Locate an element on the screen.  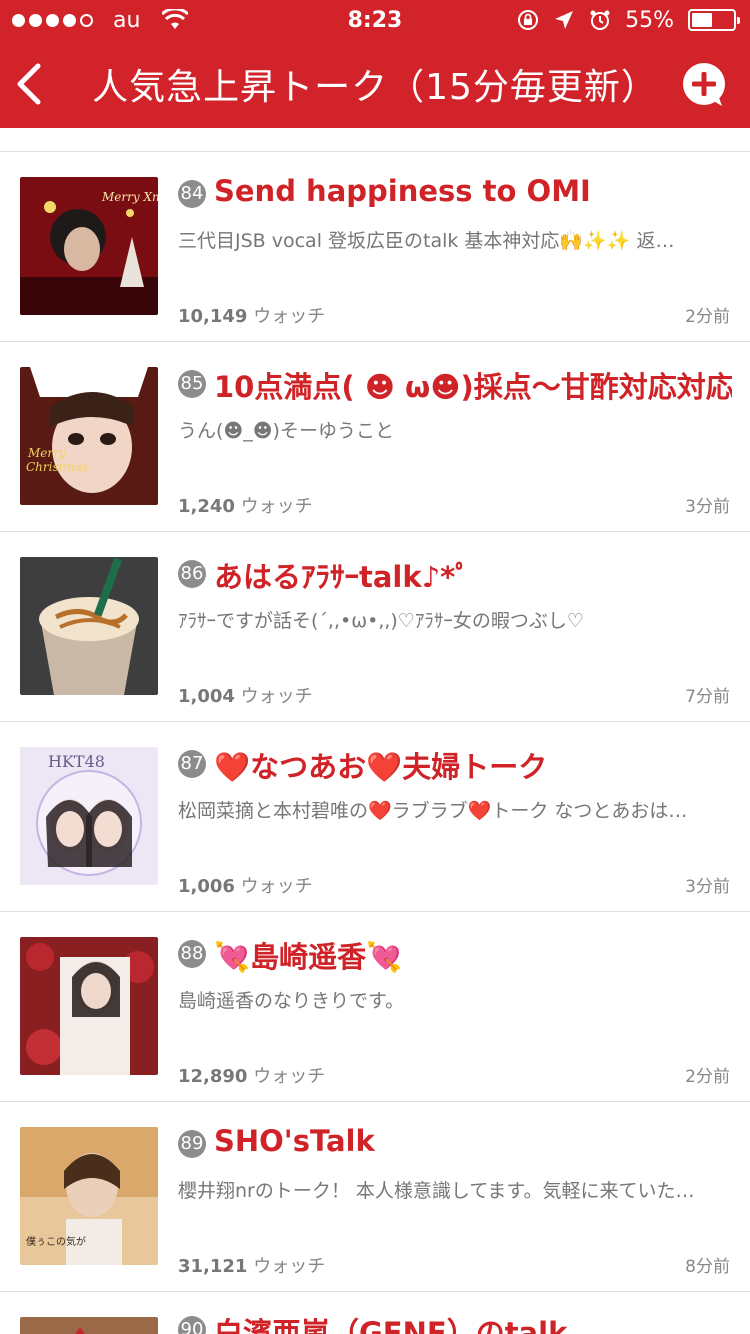
add-talk-button is located at coordinates (705, 85).